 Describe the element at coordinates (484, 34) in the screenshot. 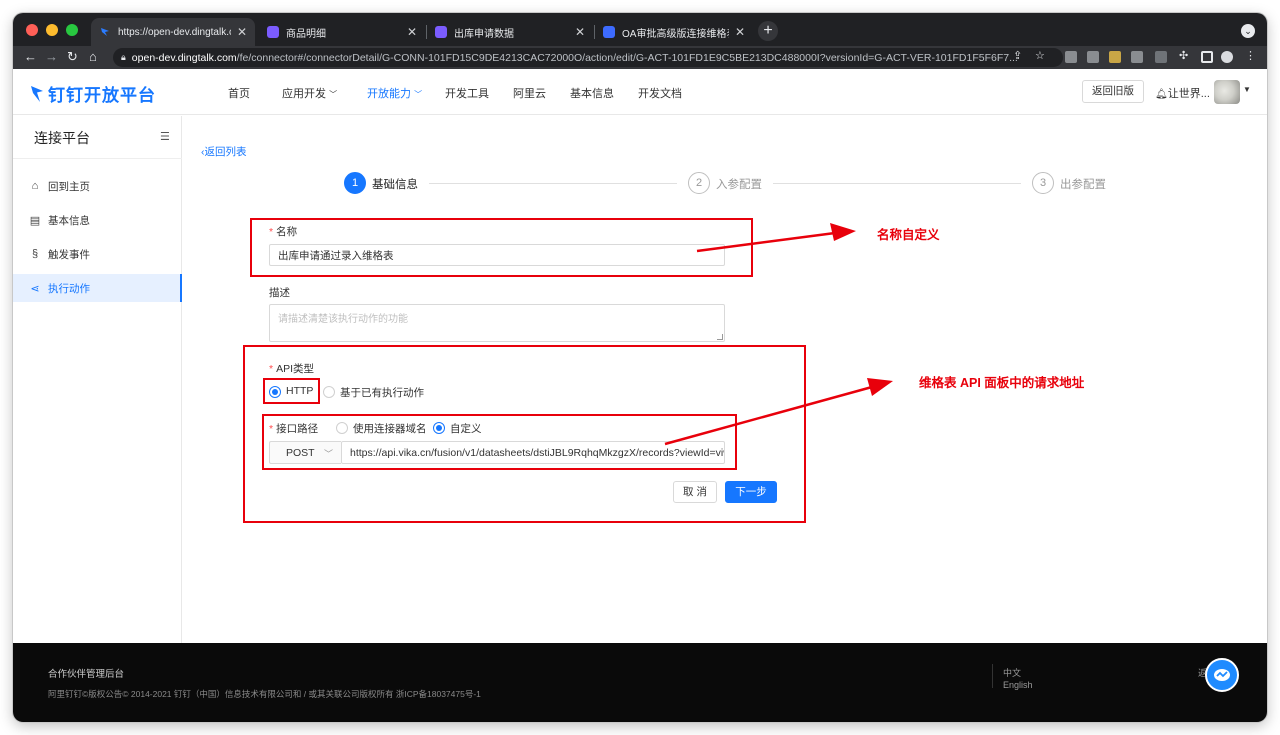

I see `tab-title: 出库申请数据` at that location.